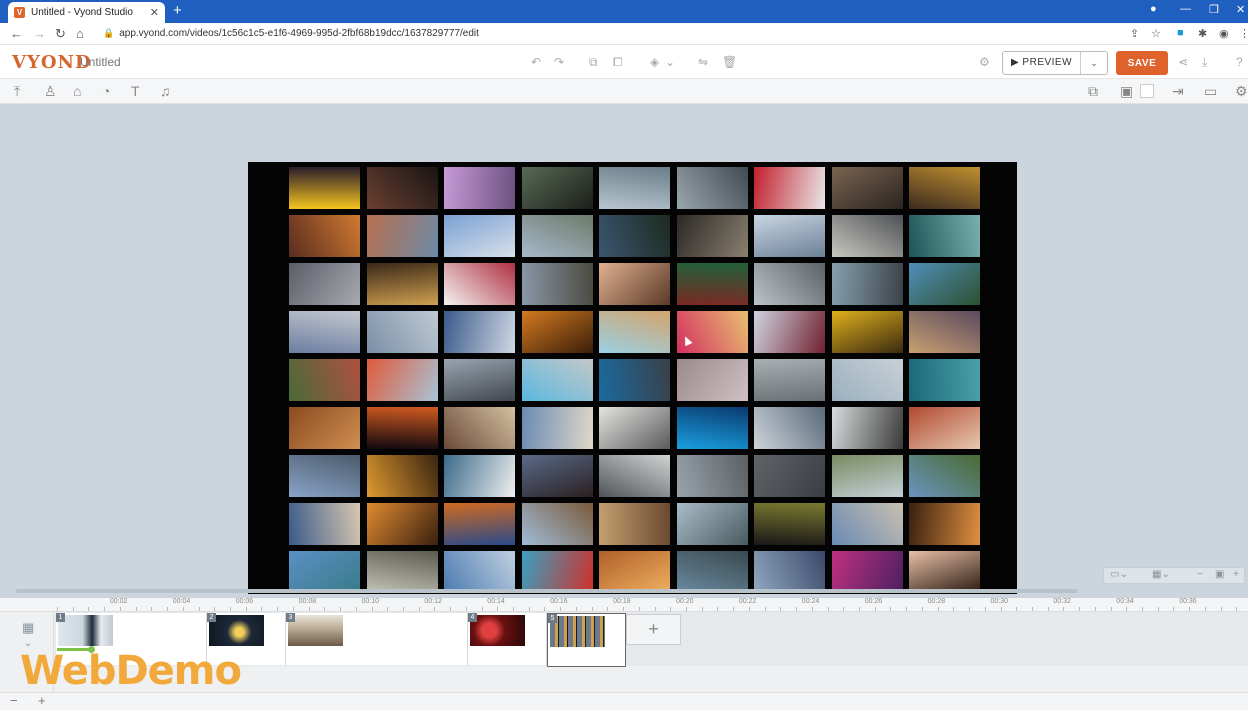 Image resolution: width=1248 pixels, height=710 pixels. What do you see at coordinates (1094, 63) in the screenshot?
I see `preview-dropdown-icon: ⌄` at bounding box center [1094, 63].